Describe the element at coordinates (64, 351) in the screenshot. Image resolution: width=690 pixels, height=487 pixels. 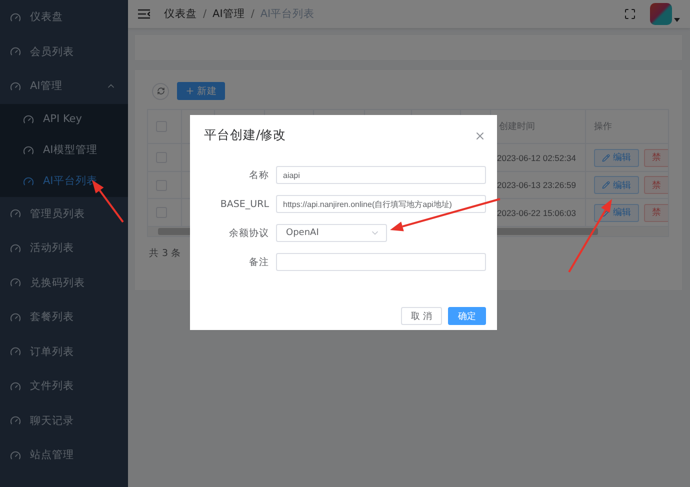
I see `sidebar-item: 订单列表` at that location.